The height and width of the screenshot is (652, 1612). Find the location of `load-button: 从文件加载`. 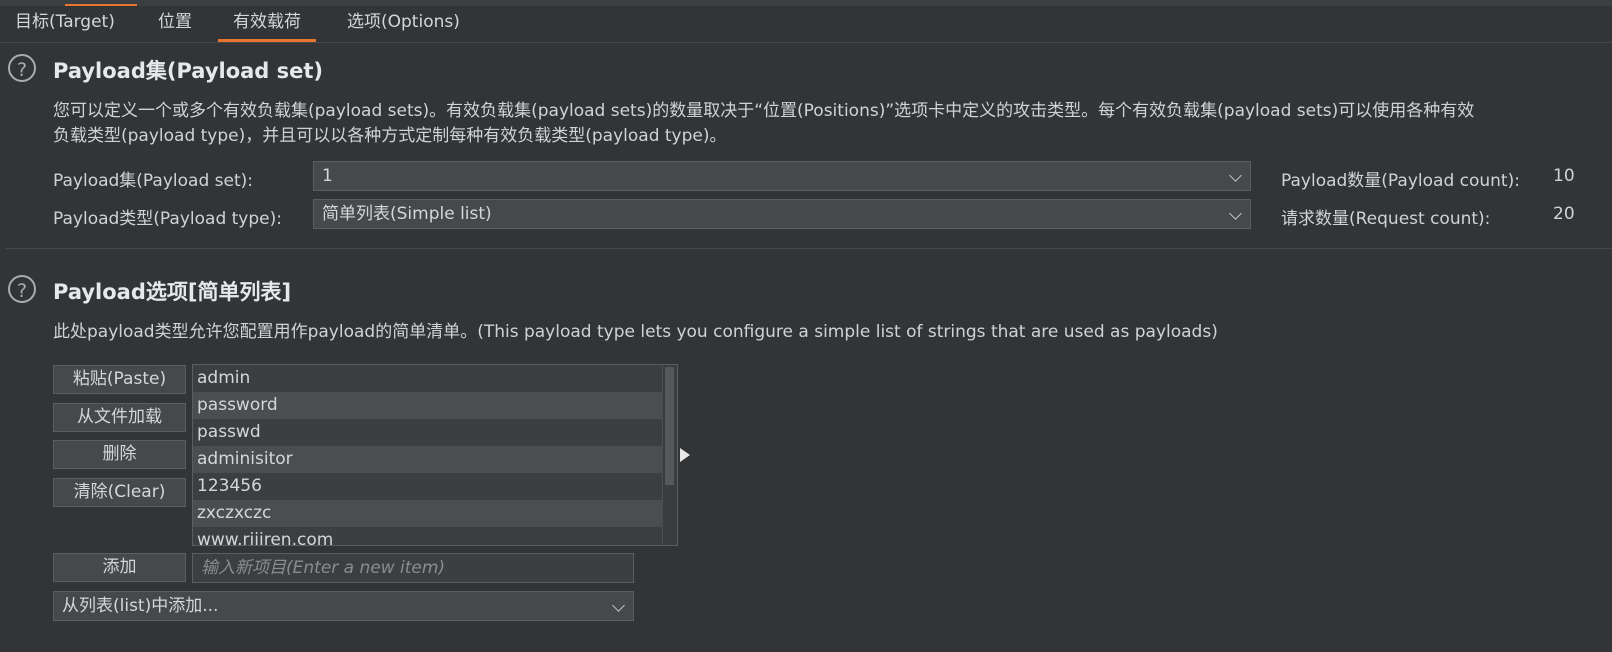

load-button: 从文件加载 is located at coordinates (119, 417).